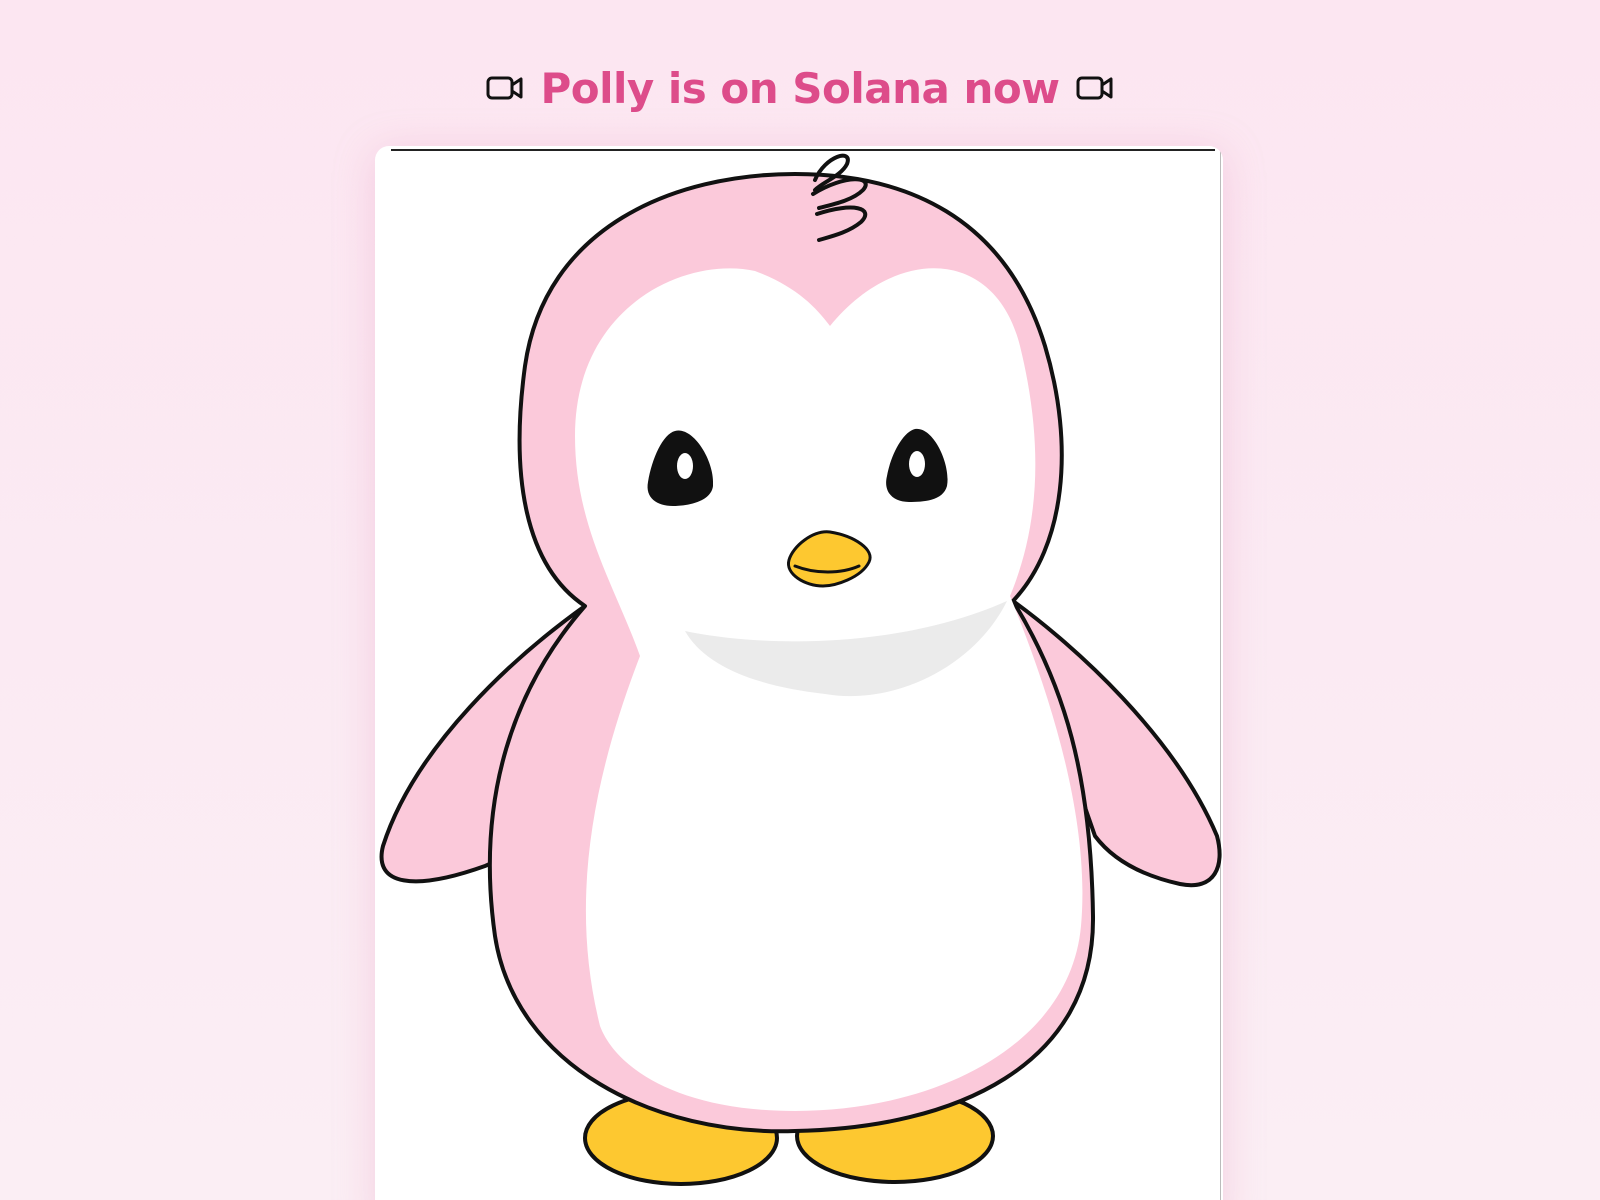  I want to click on page-header: Polly is on Solana now, so click(800, 88).